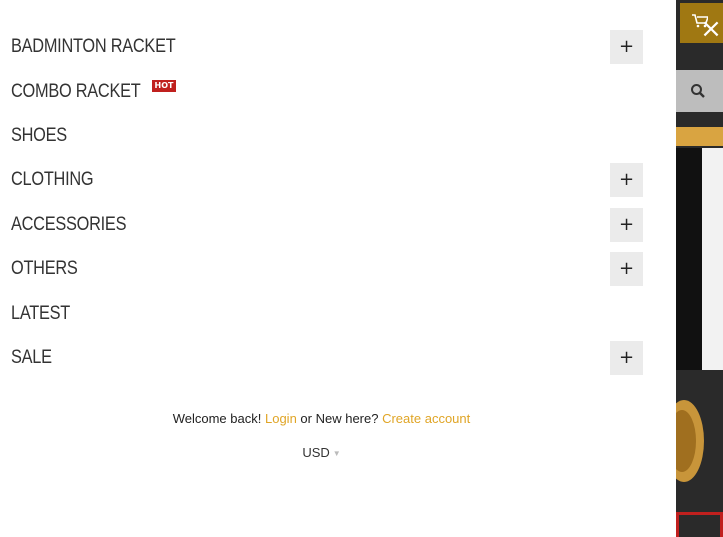  What do you see at coordinates (52, 180) in the screenshot?
I see `menu-item-label: CLOTHING` at bounding box center [52, 180].